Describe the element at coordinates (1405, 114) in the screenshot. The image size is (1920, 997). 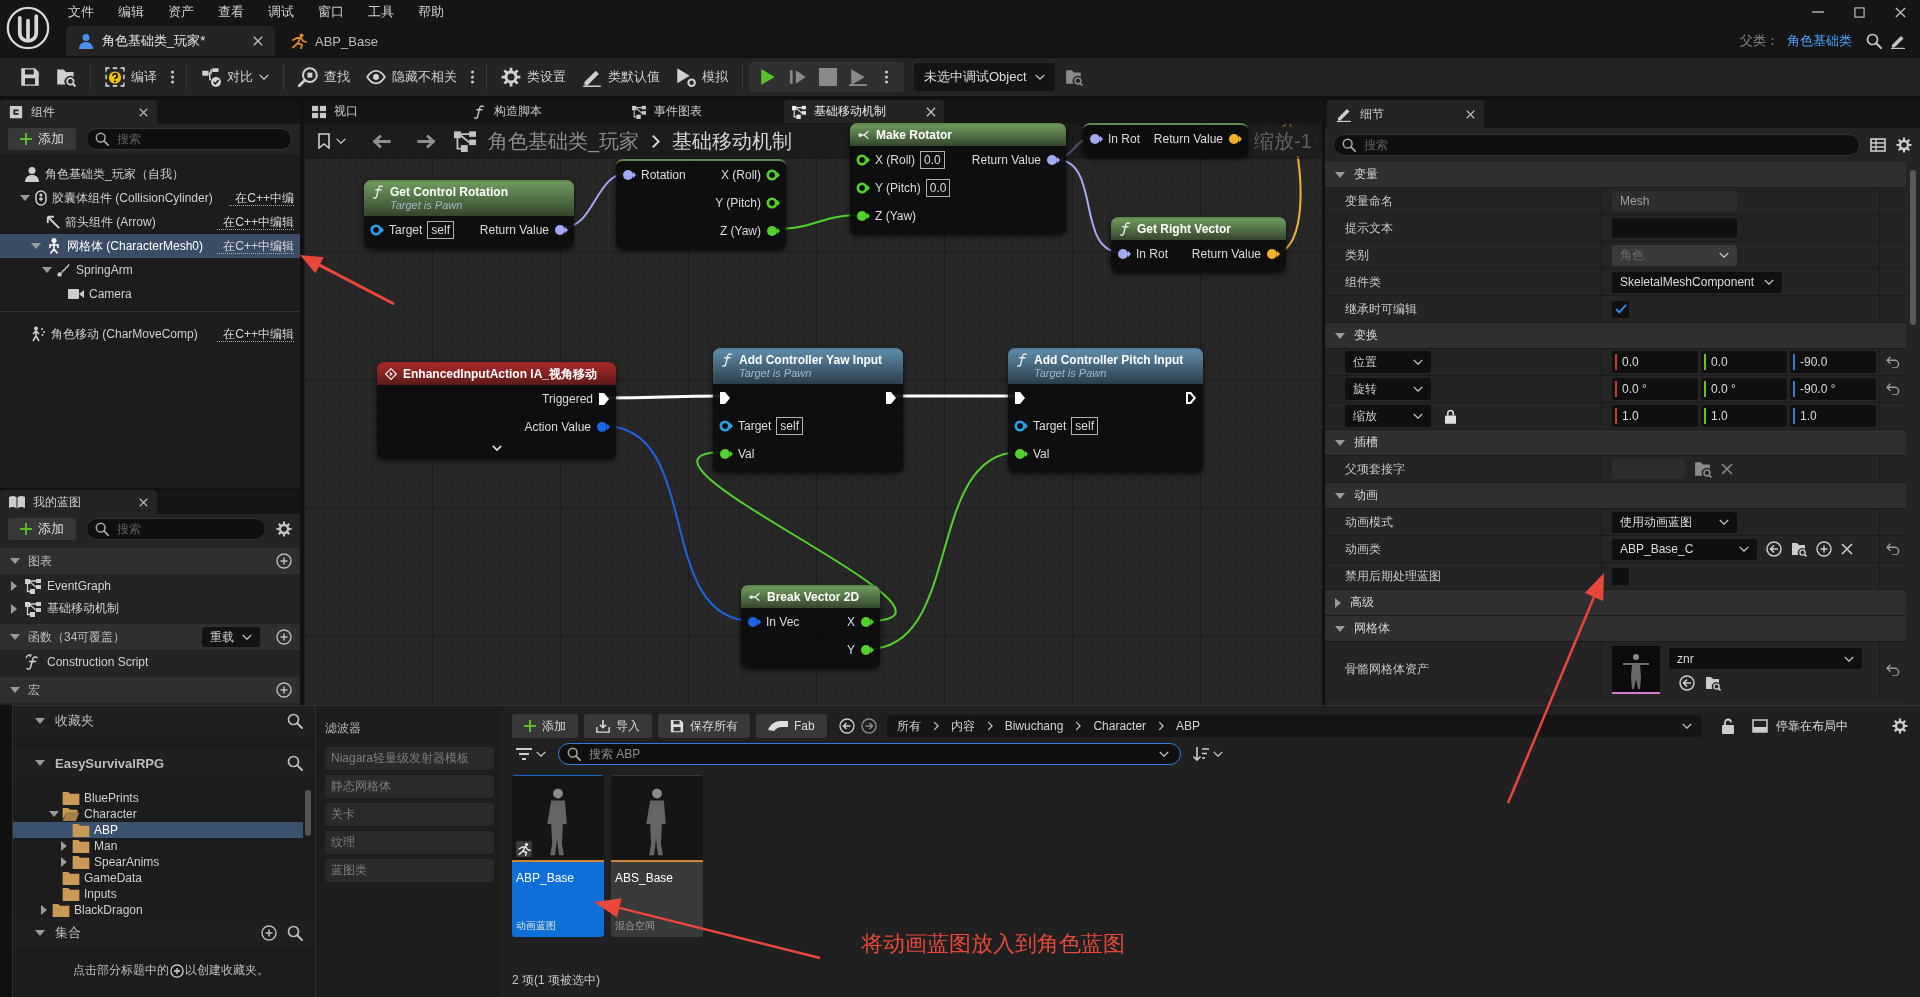
I see `panel-tab: 细节` at that location.